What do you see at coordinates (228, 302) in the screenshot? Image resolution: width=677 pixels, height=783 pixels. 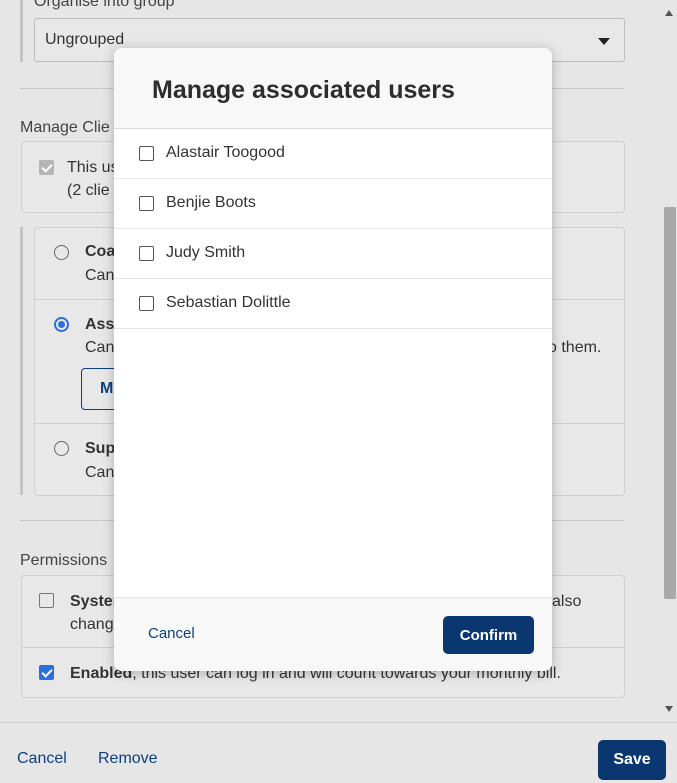 I see `user-name: Sebastian Dolittle` at bounding box center [228, 302].